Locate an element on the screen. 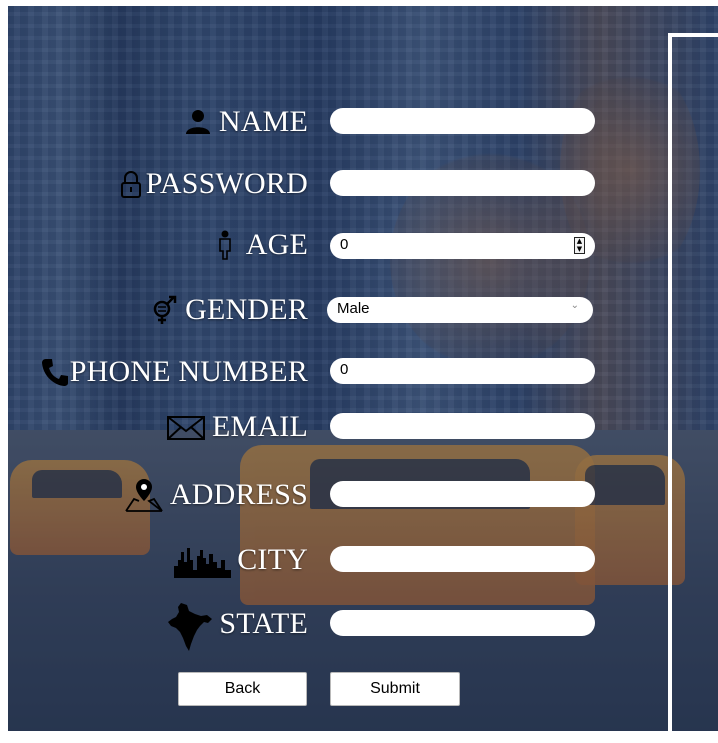 Image resolution: width=718 pixels, height=743 pixels. top-border is located at coordinates (359, 3).